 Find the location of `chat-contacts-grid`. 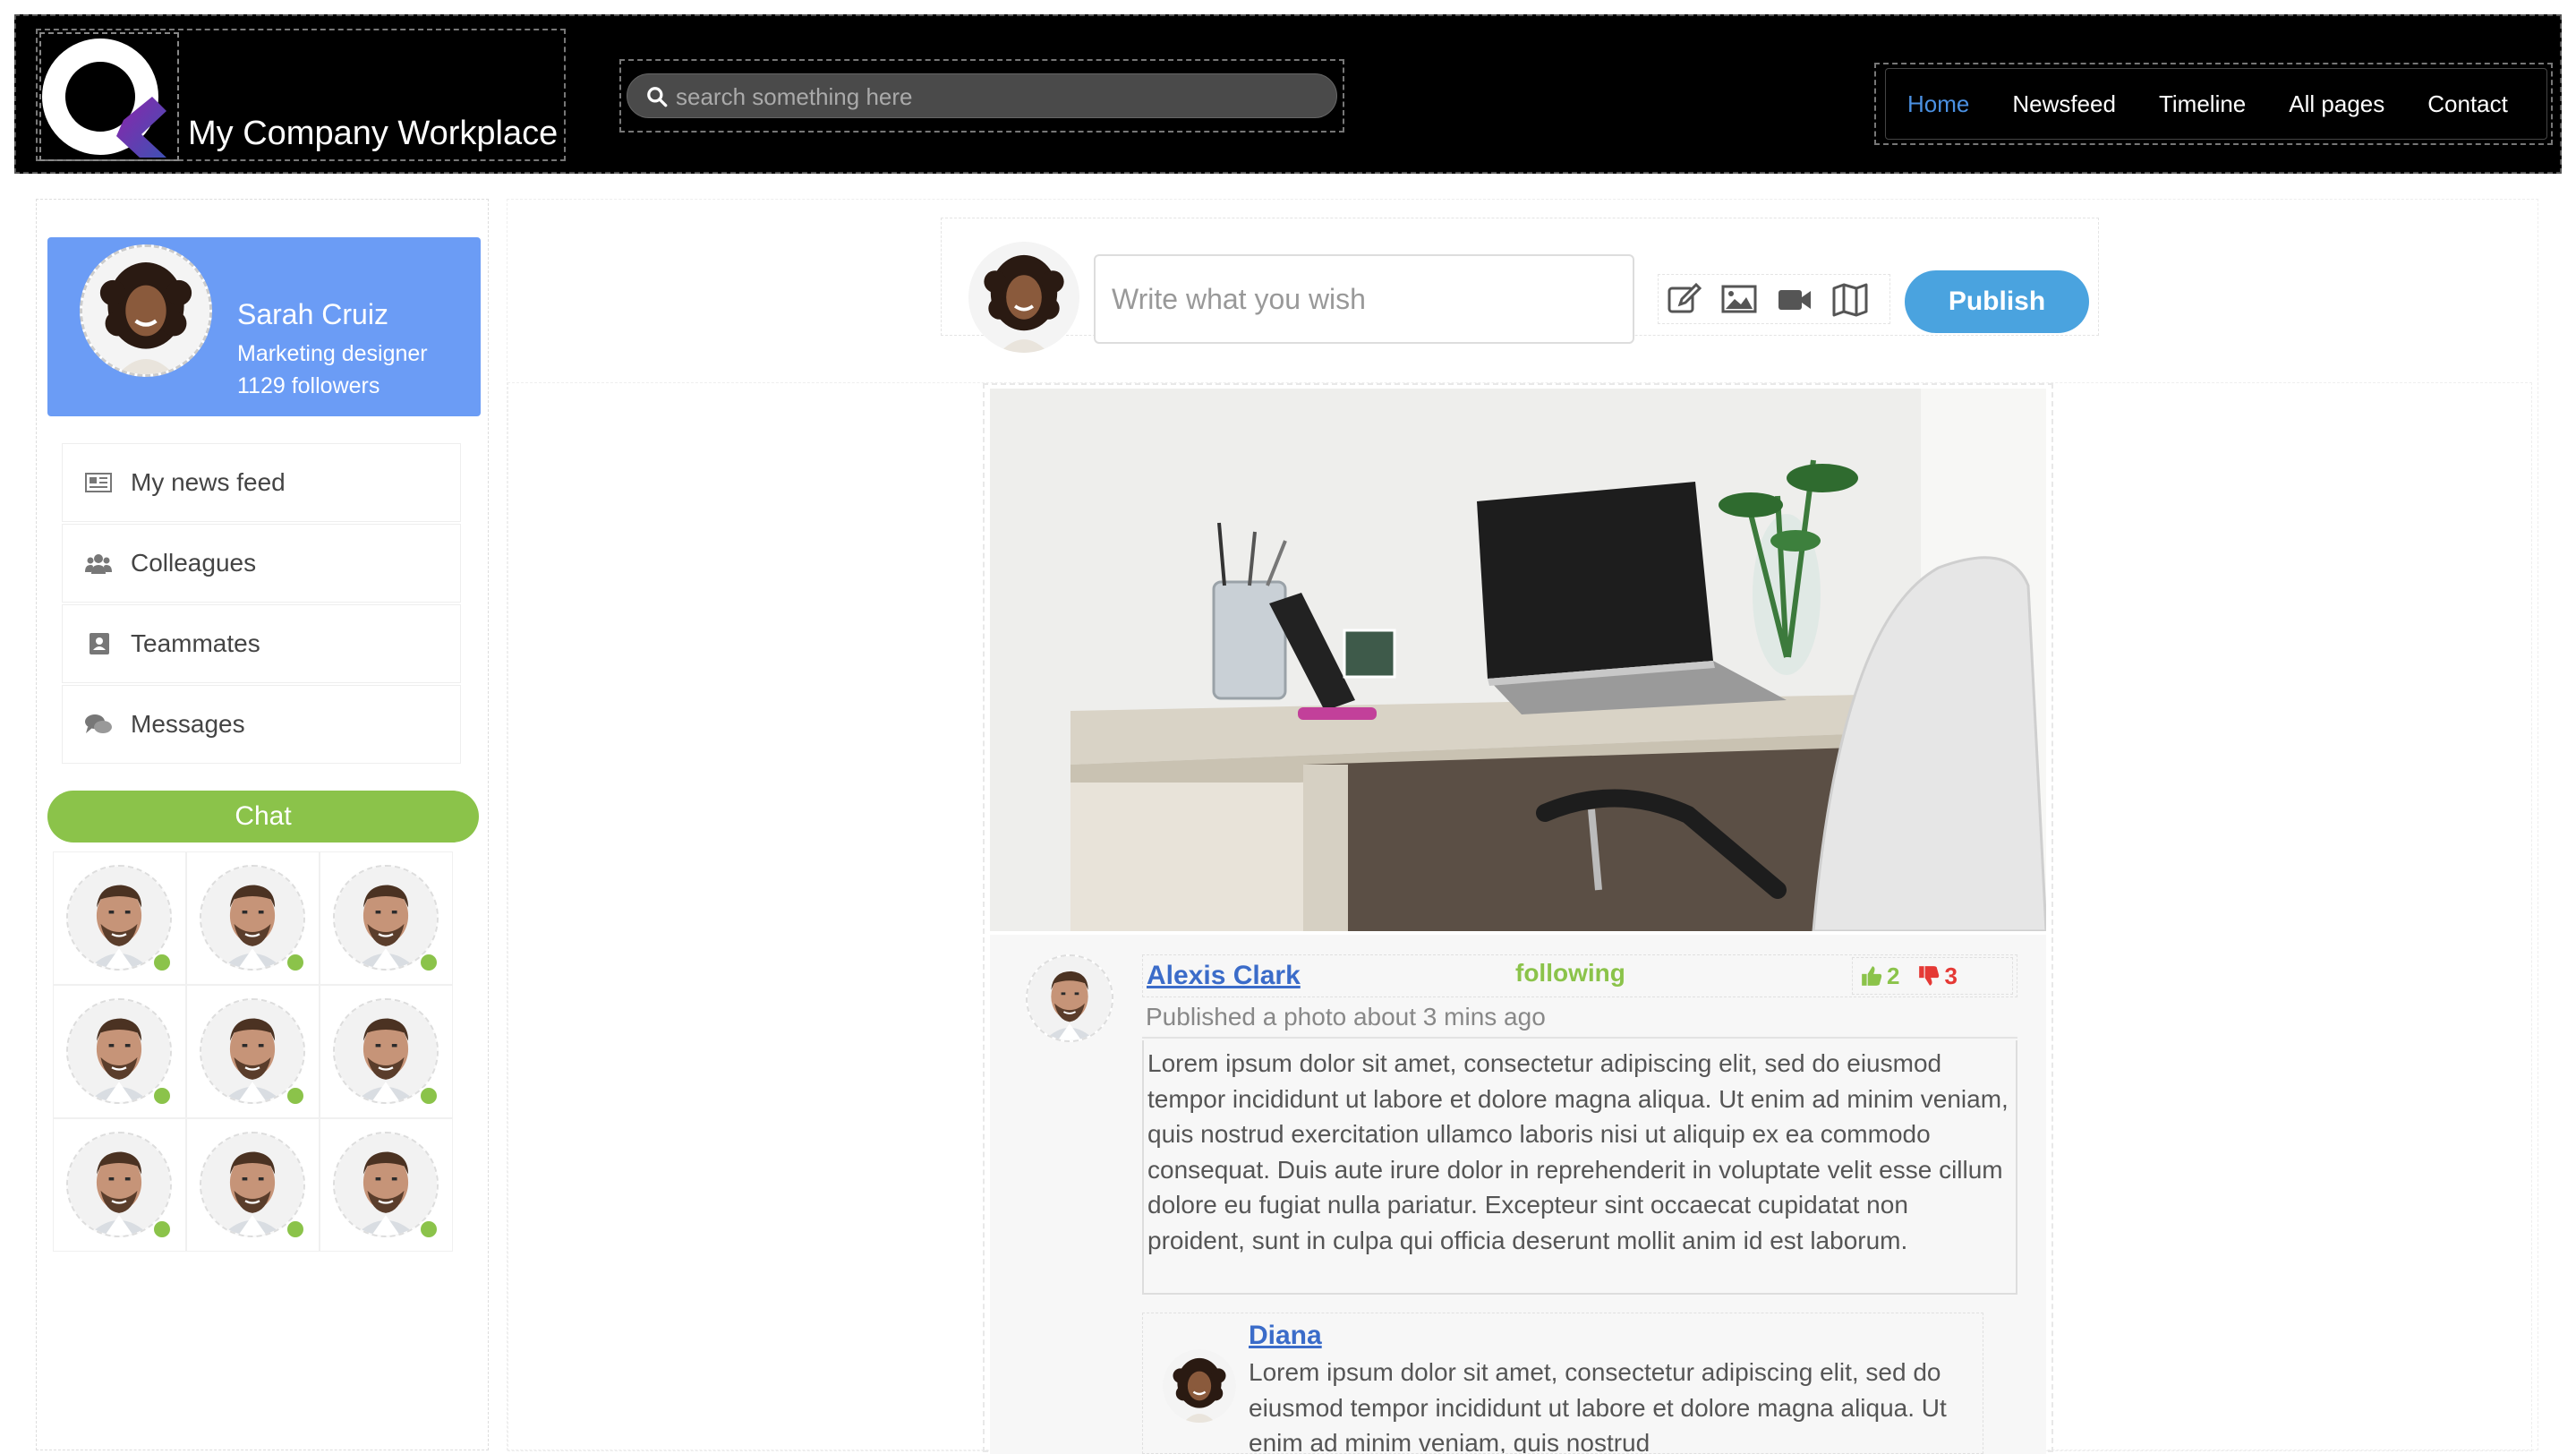

chat-contacts-grid is located at coordinates (253, 1051).